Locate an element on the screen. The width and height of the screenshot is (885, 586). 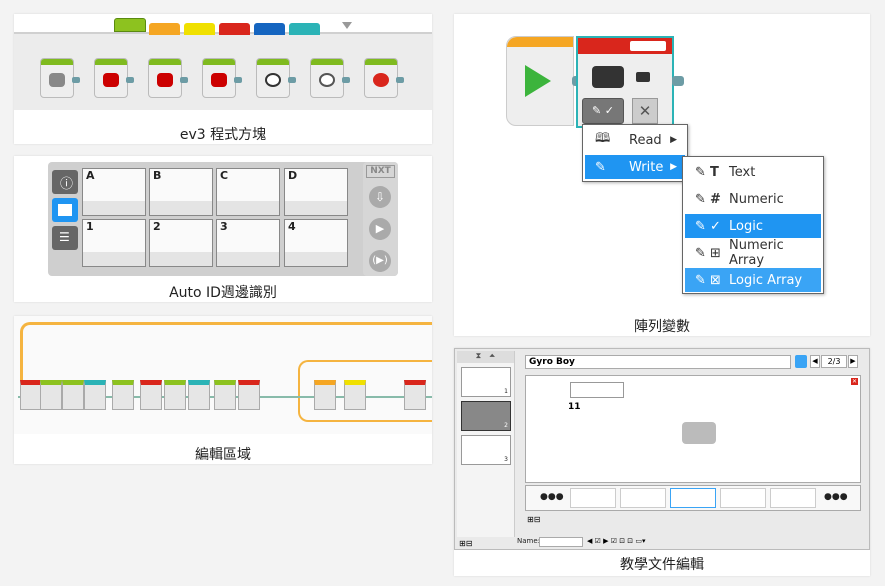
prev-page-button: ◀ is located at coordinates (815, 361).